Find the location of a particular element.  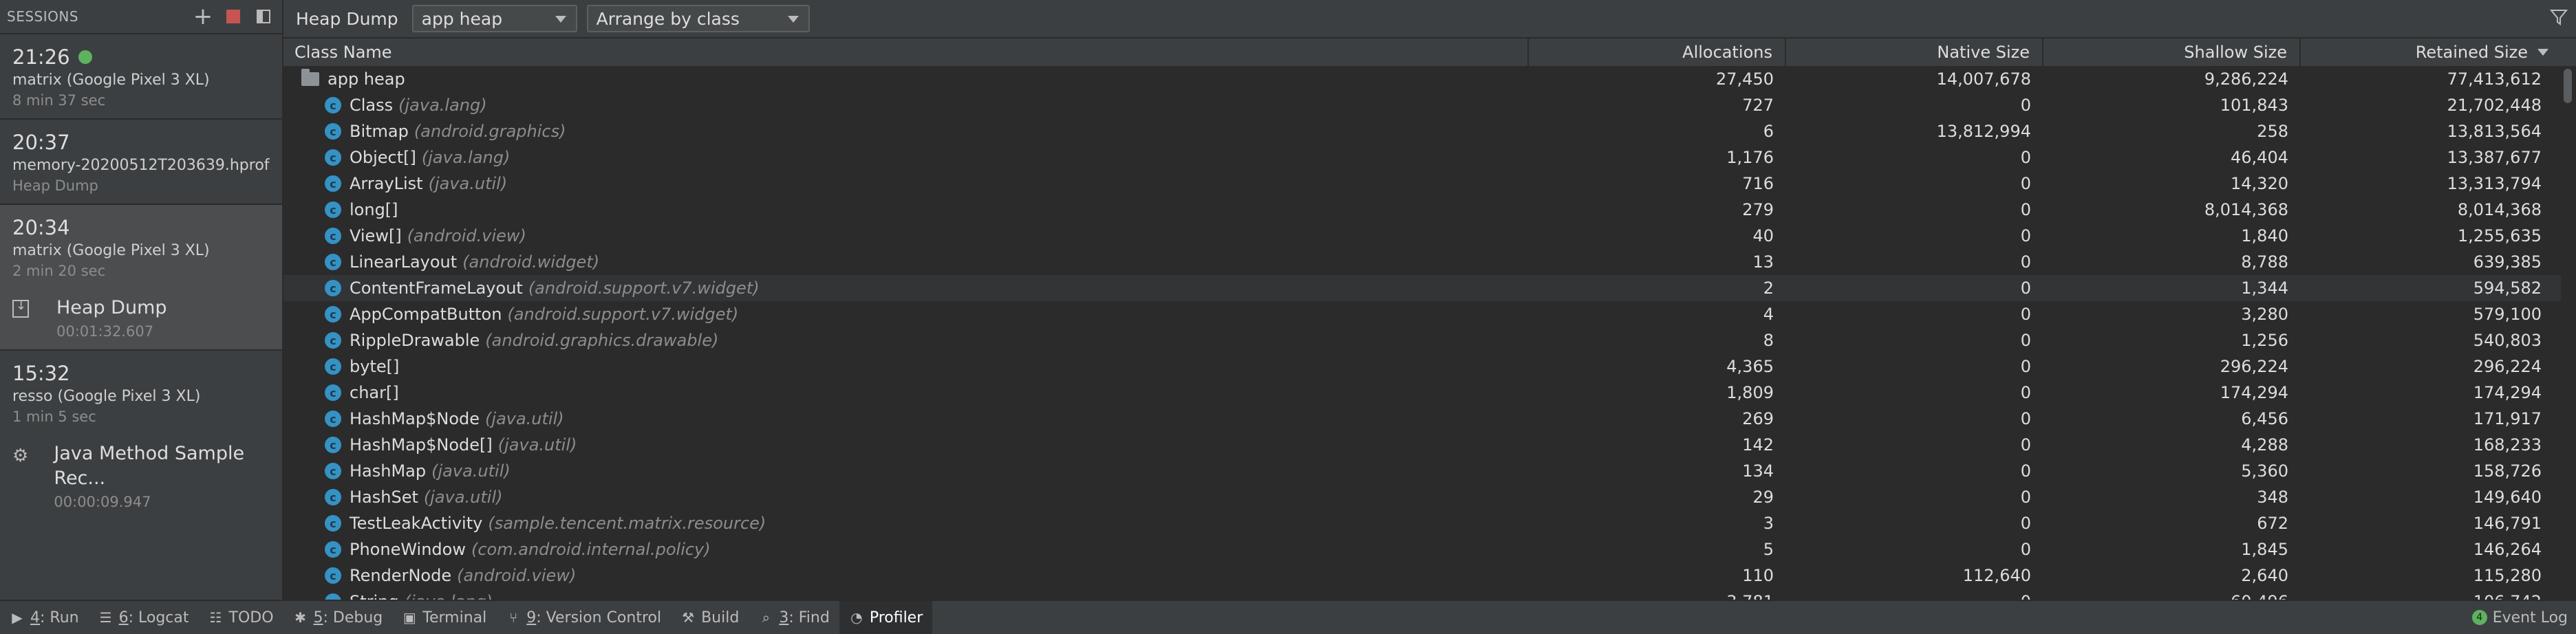

class-name: HashMap$Node is located at coordinates (415, 418).